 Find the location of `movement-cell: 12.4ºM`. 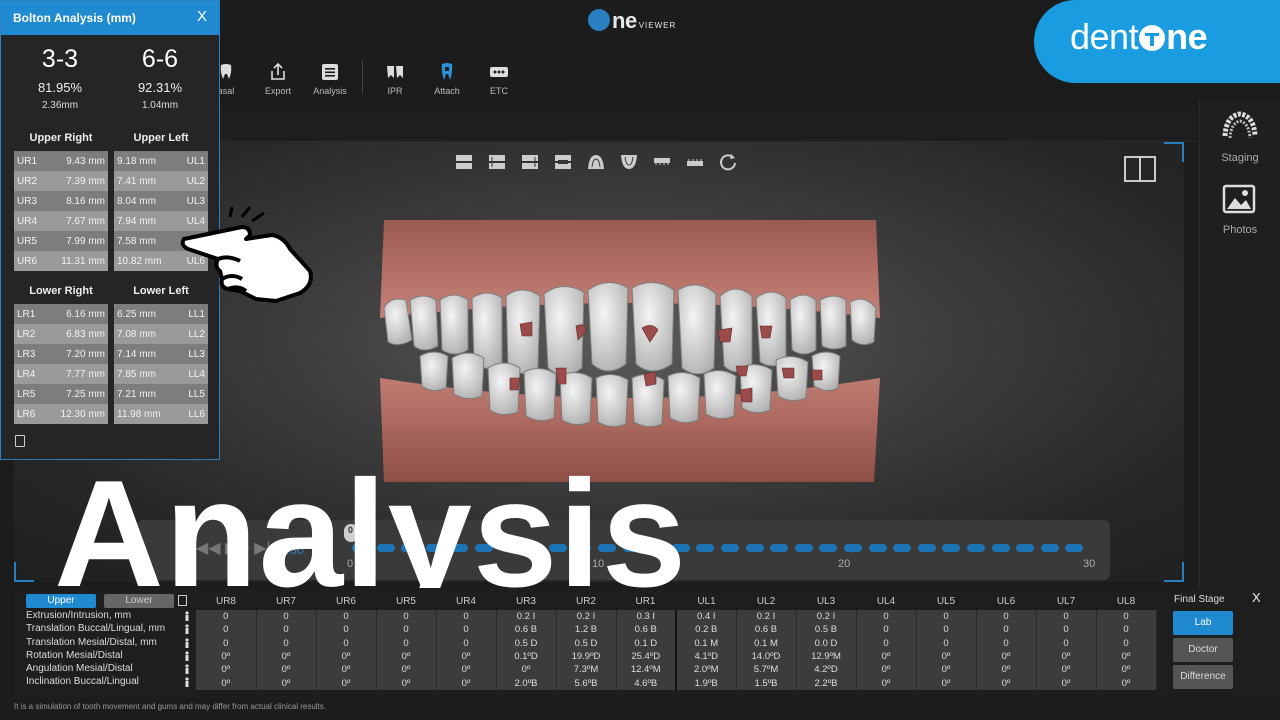

movement-cell: 12.4ºM is located at coordinates (646, 670).